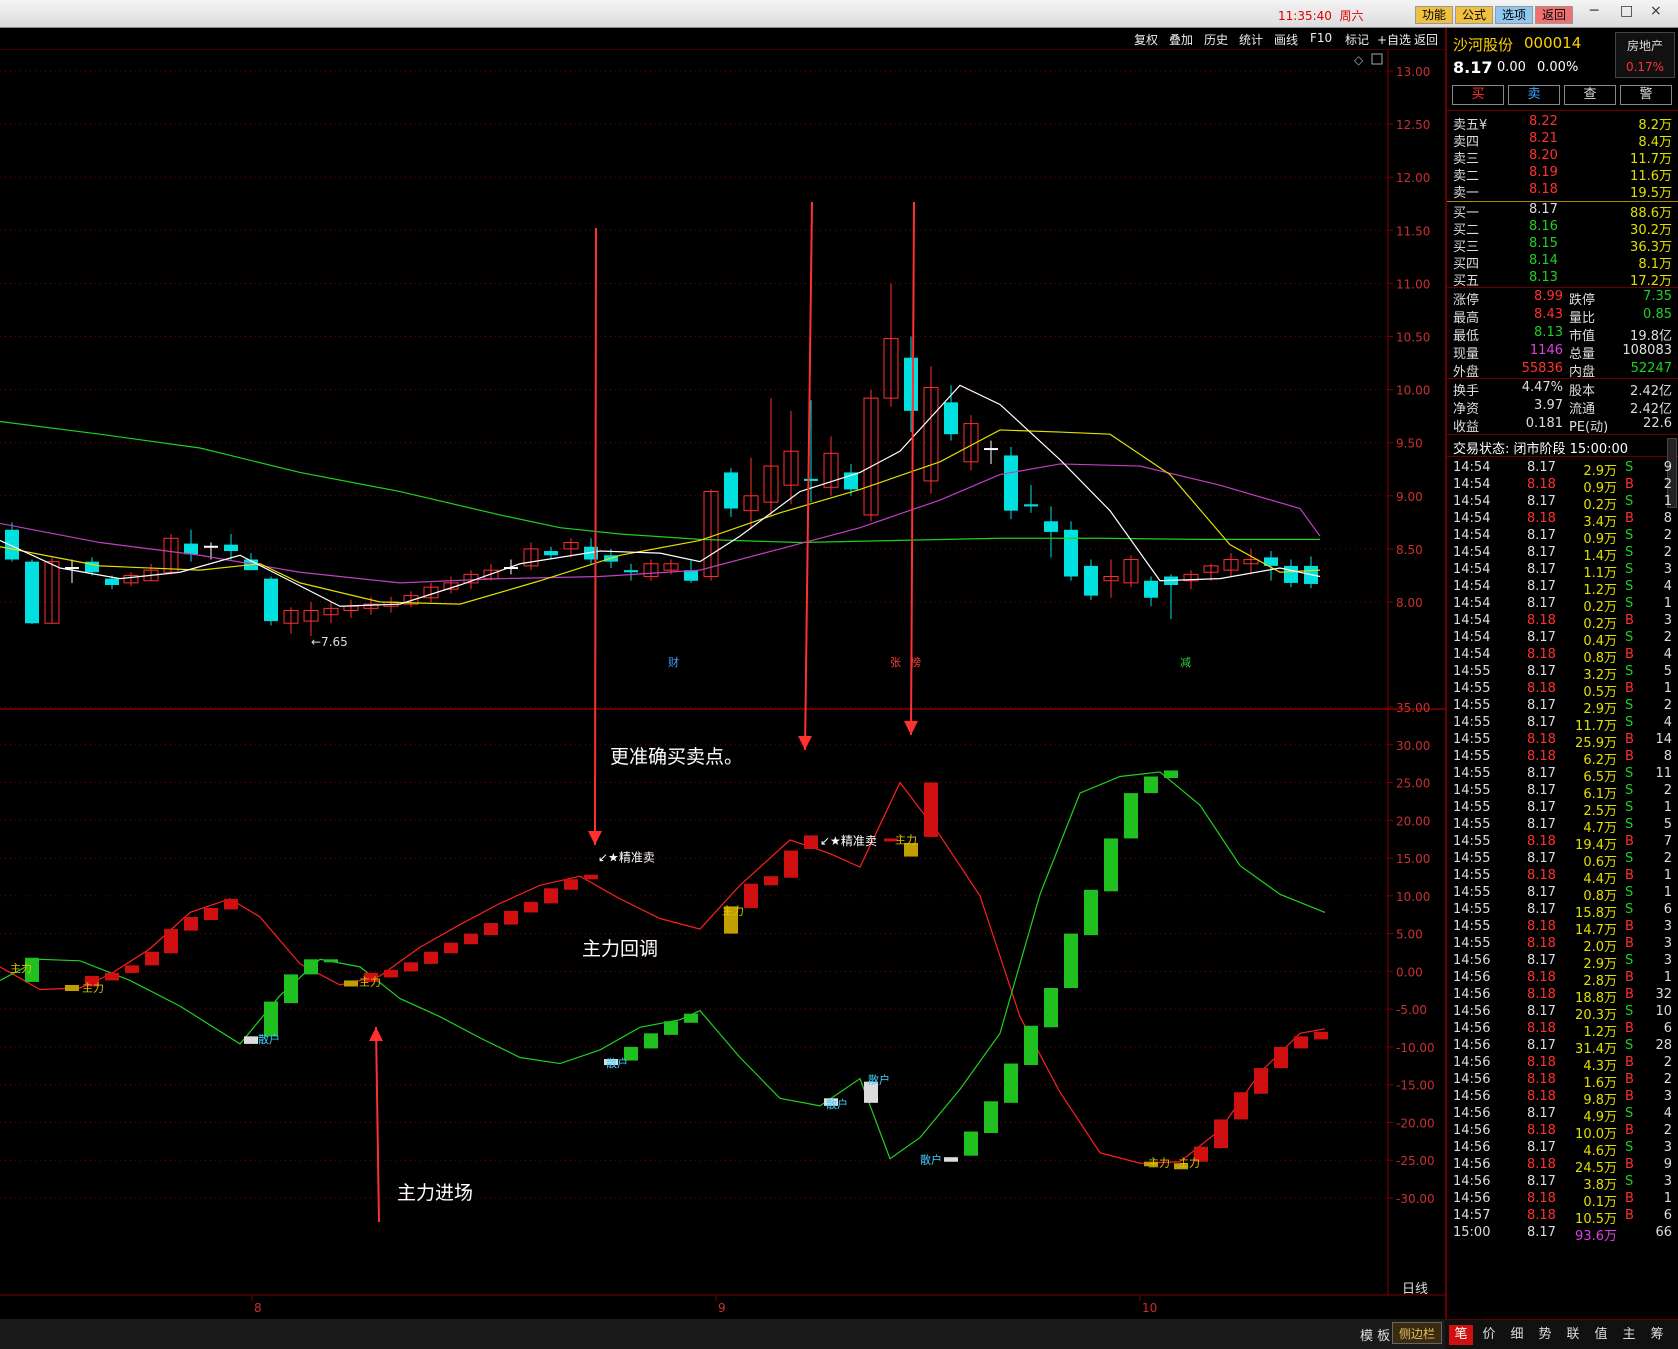 The height and width of the screenshot is (1349, 1678). What do you see at coordinates (1651, 193) in the screenshot?
I see `ask-volume: 19.5万` at bounding box center [1651, 193].